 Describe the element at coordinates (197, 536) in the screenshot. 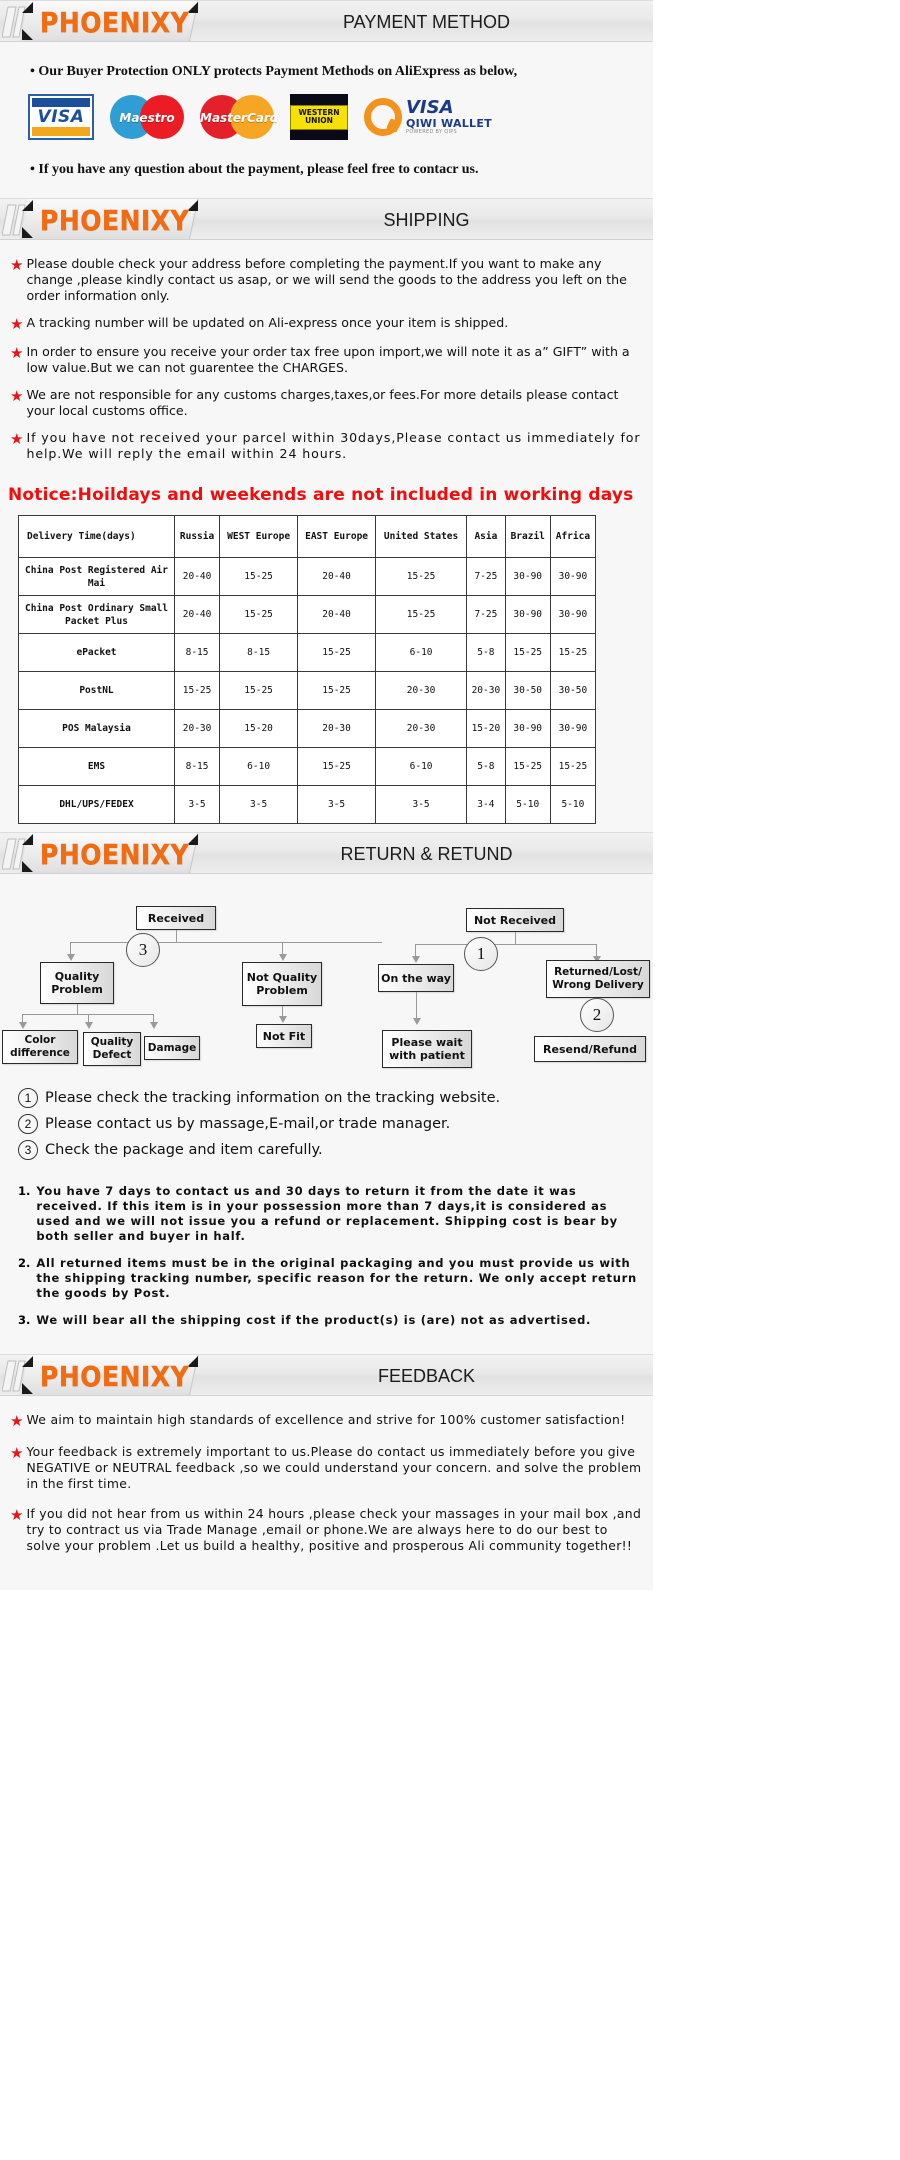

I see `table-header-cell: Russia` at that location.